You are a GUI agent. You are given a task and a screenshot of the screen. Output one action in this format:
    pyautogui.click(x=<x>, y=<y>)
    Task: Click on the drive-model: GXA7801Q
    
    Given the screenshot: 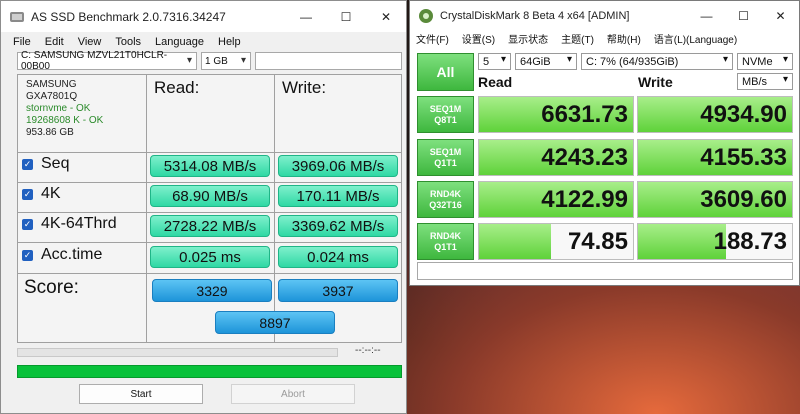 What is the action you would take?
    pyautogui.click(x=52, y=96)
    